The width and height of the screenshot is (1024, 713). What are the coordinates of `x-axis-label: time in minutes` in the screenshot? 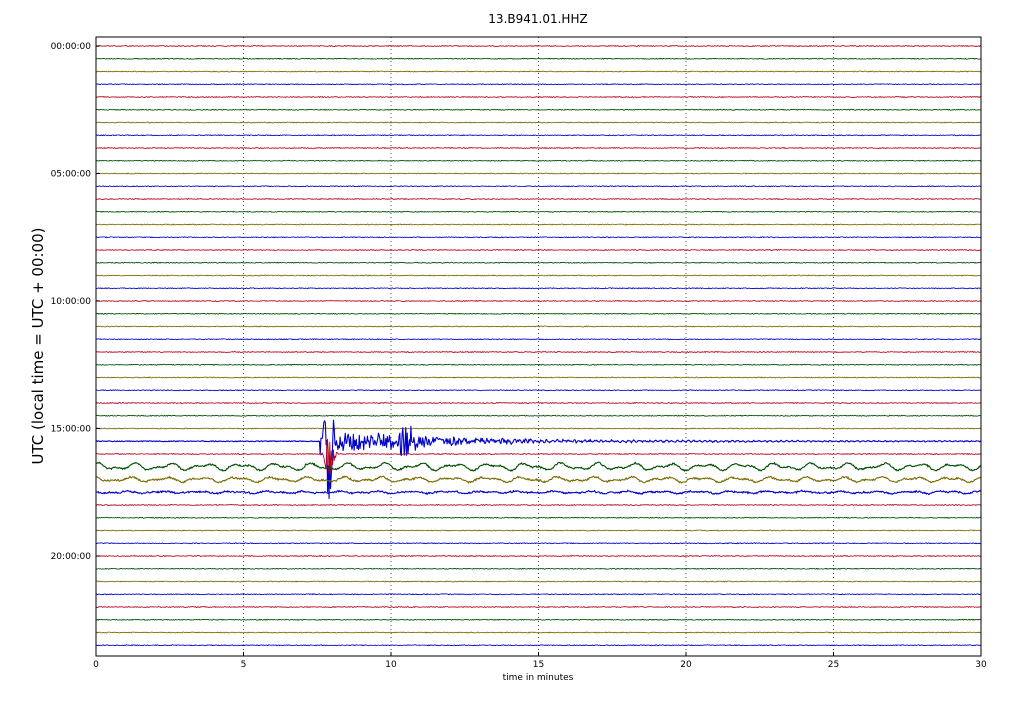 It's located at (538, 678).